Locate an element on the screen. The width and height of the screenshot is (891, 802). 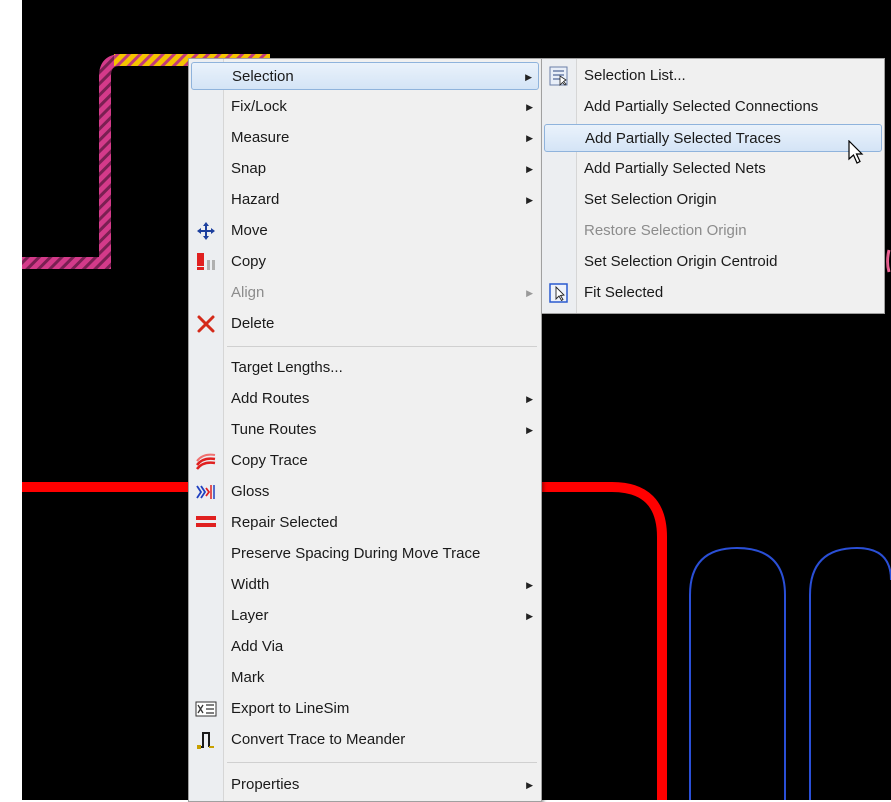
menu-item-label: Hazard is located at coordinates (255, 199).